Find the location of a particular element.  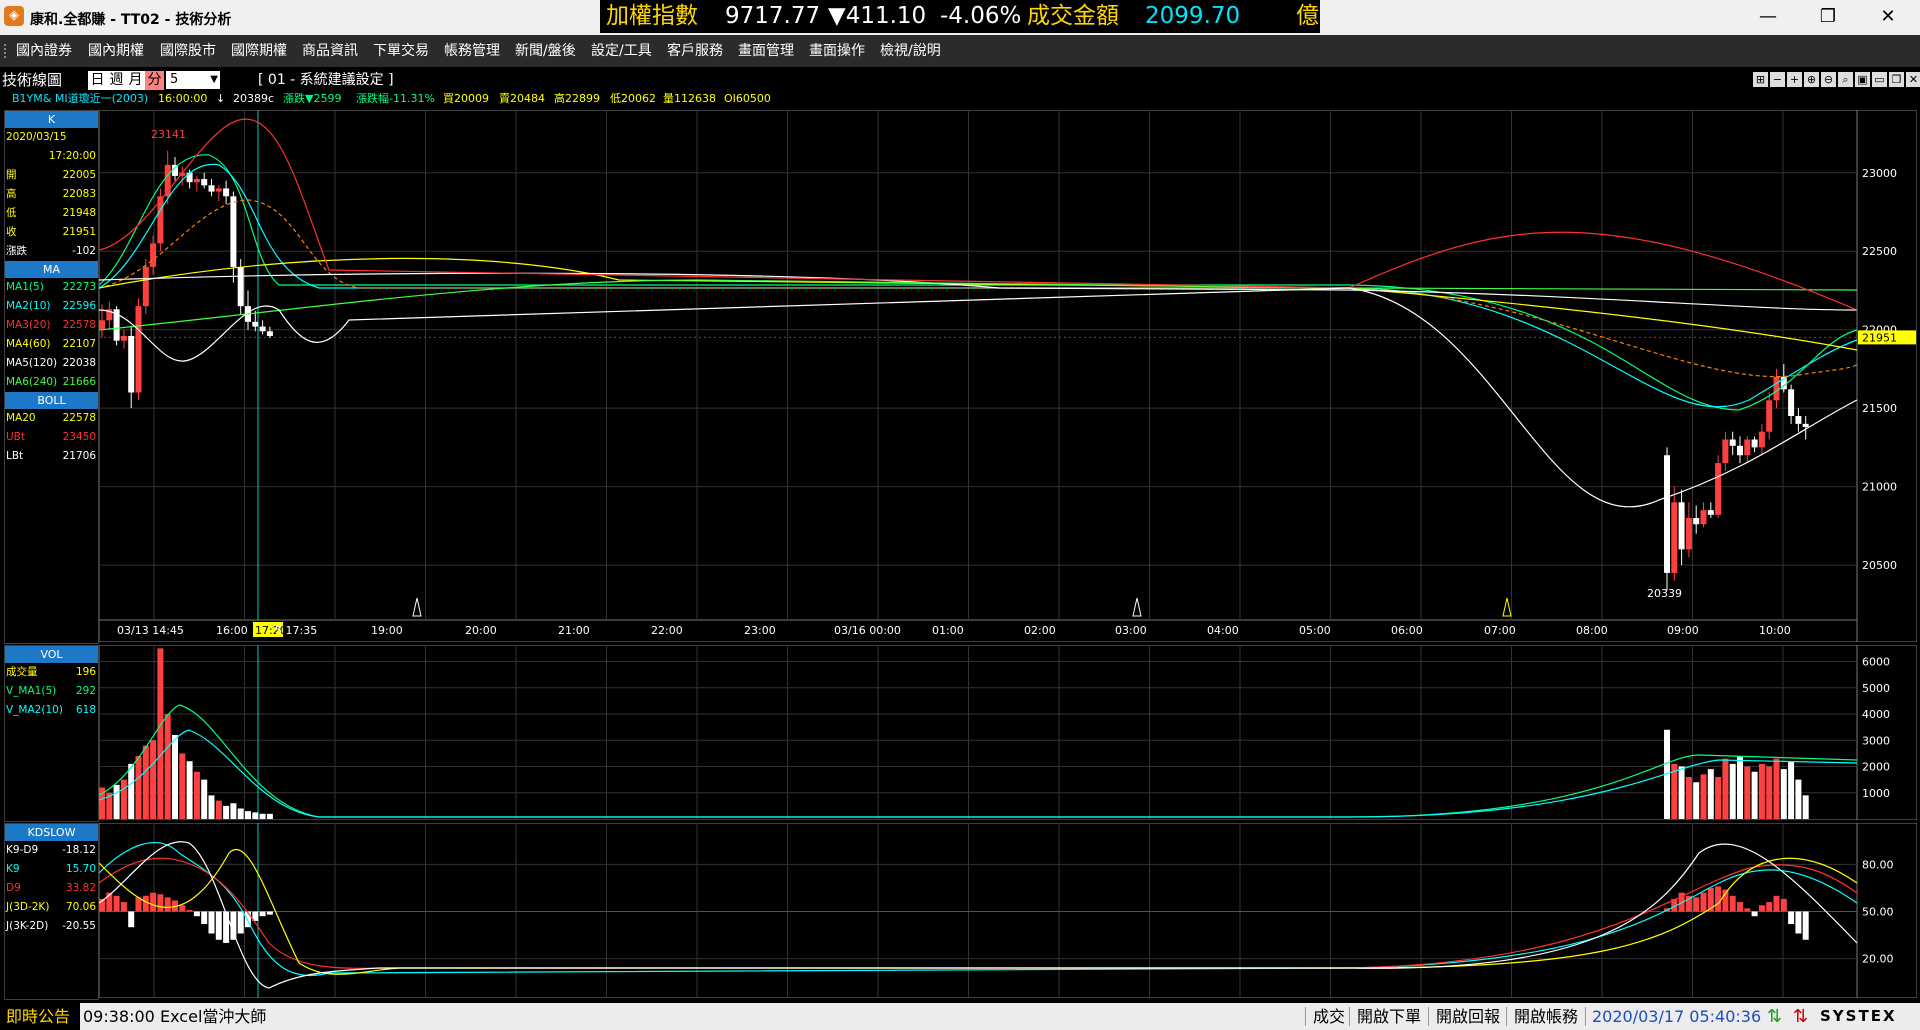

chevron-down-icon: ▼ is located at coordinates (214, 79).